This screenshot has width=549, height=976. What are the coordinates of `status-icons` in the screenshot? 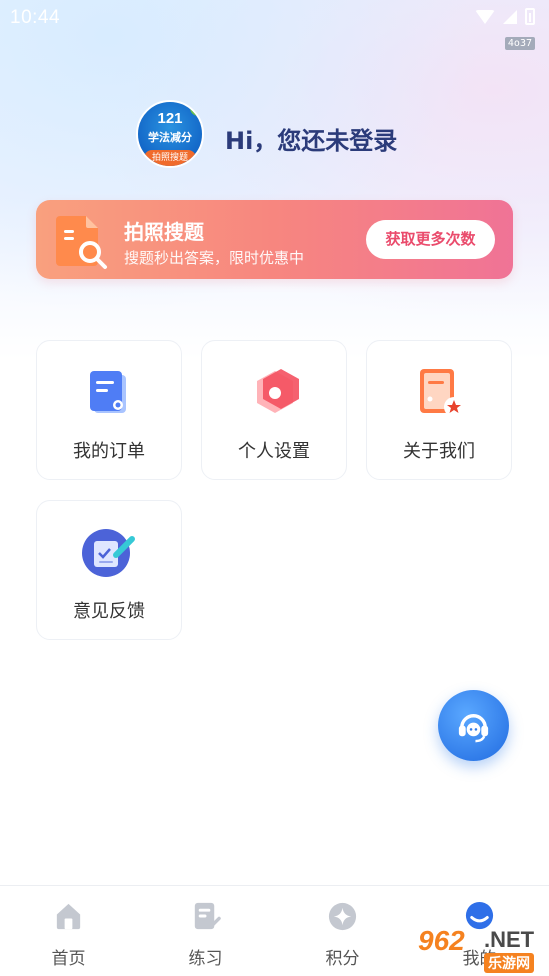 It's located at (505, 16).